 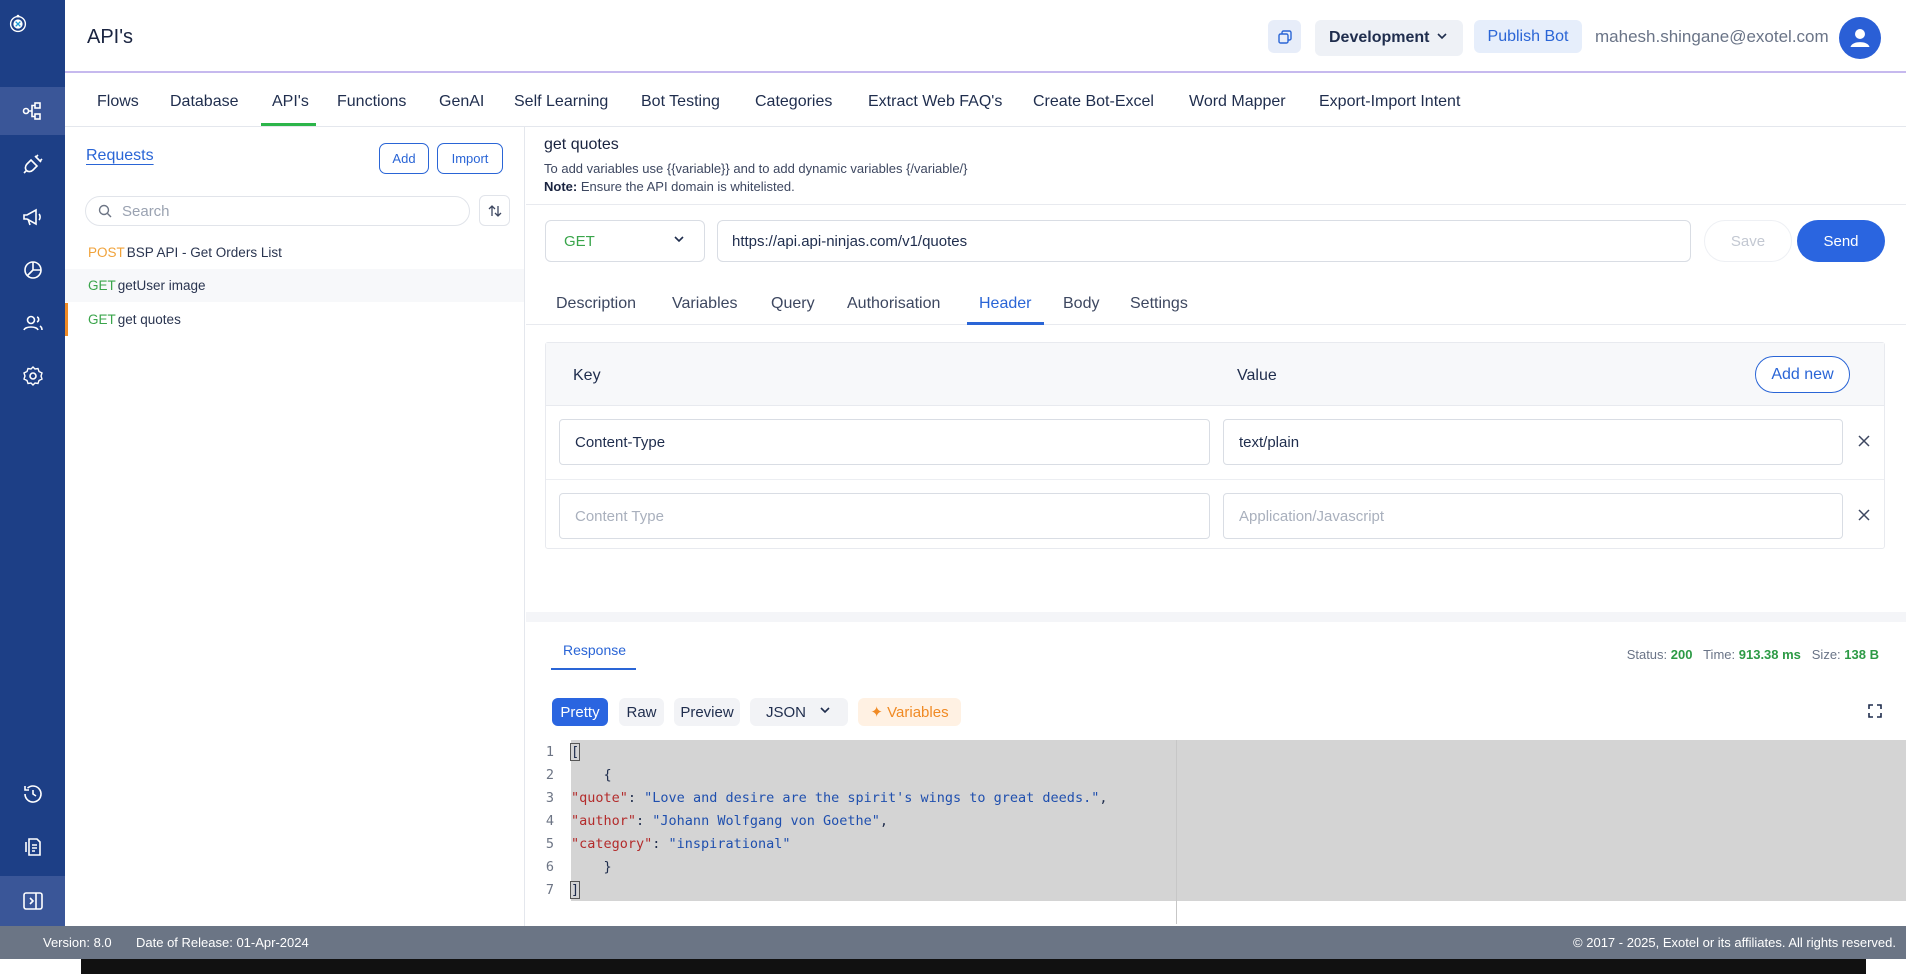 What do you see at coordinates (288, 124) in the screenshot?
I see `active-tab-indicator` at bounding box center [288, 124].